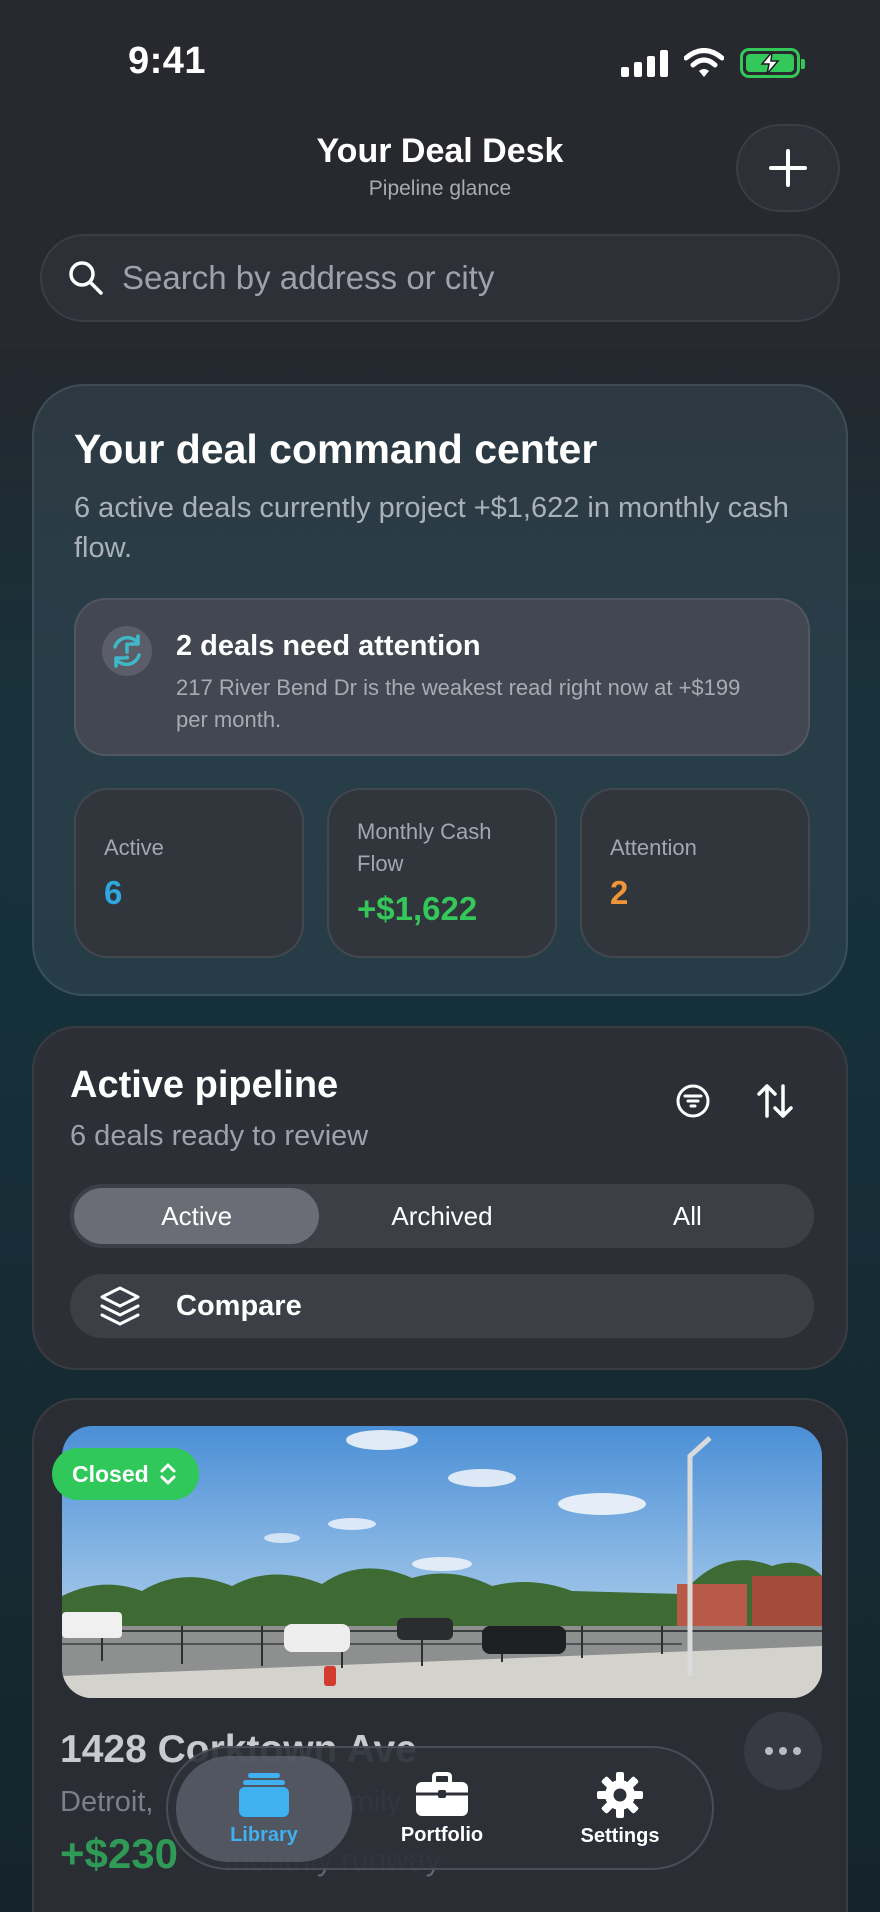  Describe the element at coordinates (620, 1794) in the screenshot. I see `gear-icon` at that location.